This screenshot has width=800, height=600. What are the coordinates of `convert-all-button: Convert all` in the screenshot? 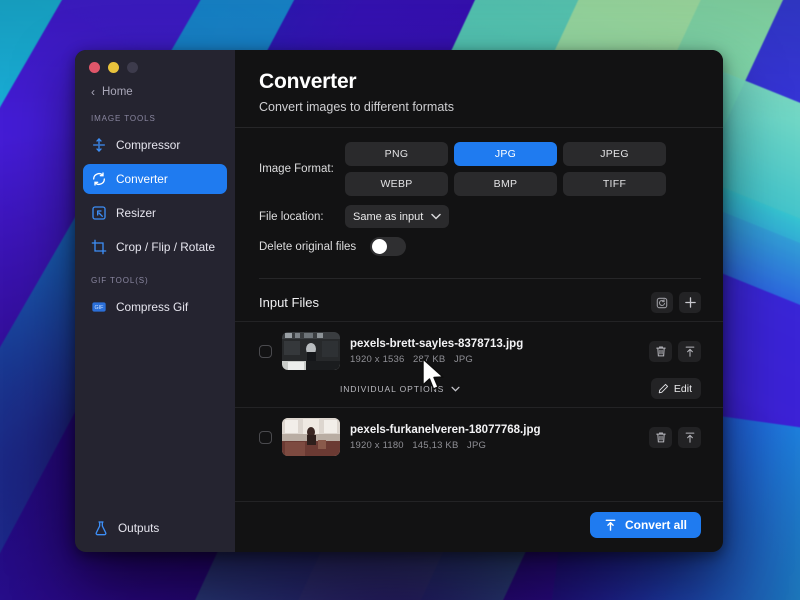 It's located at (645, 525).